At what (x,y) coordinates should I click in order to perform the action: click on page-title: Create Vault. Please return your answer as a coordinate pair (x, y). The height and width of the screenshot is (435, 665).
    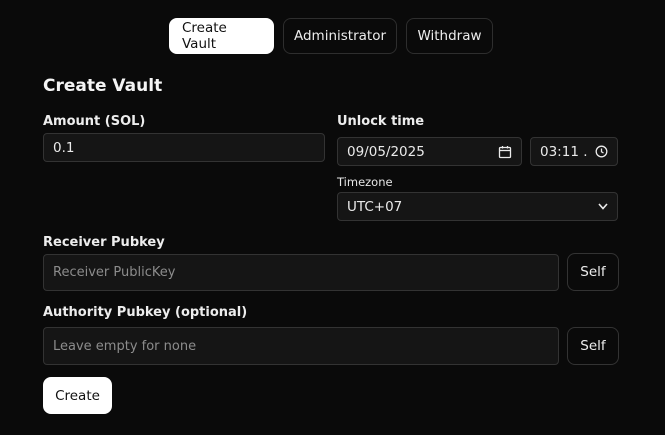
    Looking at the image, I should click on (103, 86).